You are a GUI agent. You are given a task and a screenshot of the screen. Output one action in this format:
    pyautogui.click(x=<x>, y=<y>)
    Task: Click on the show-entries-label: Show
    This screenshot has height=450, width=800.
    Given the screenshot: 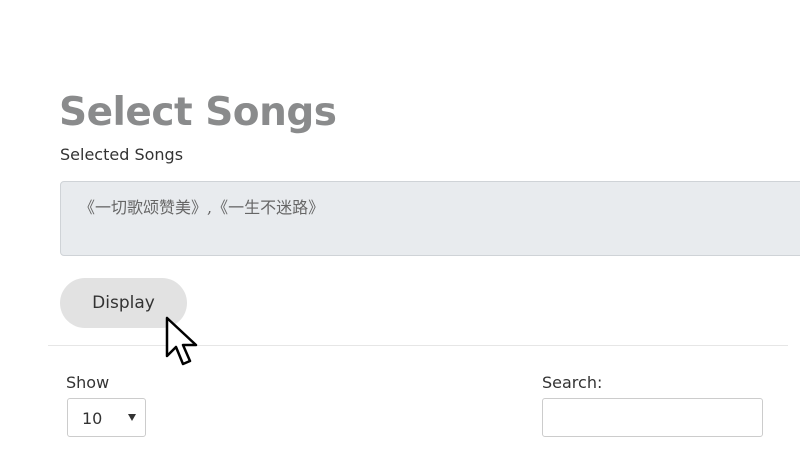 What is the action you would take?
    pyautogui.click(x=88, y=382)
    